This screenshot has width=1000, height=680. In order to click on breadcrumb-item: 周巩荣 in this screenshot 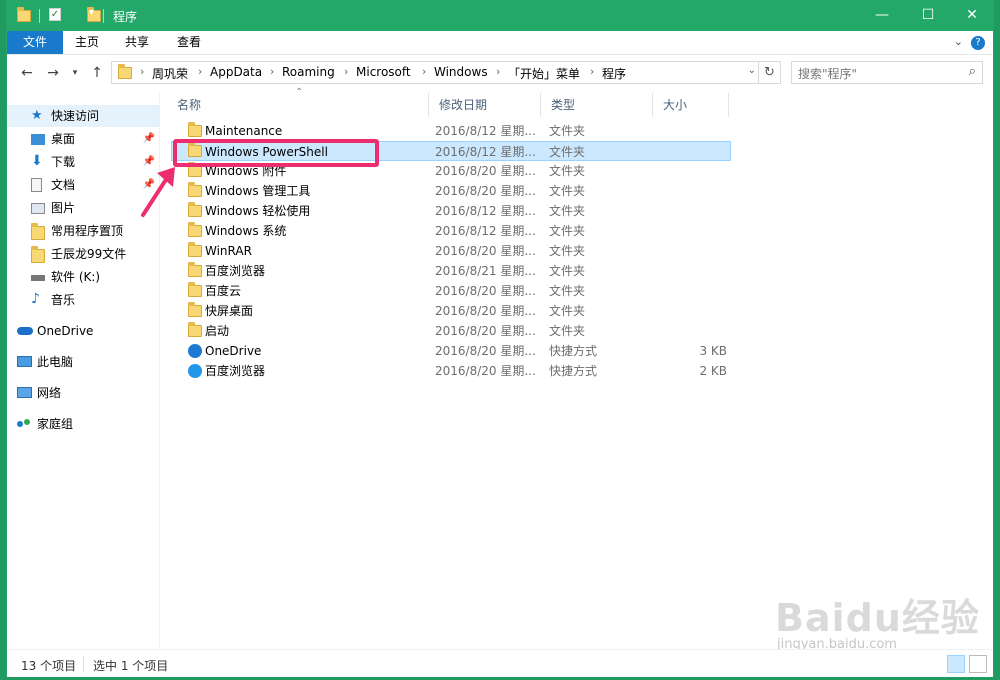, I will do `click(170, 73)`.